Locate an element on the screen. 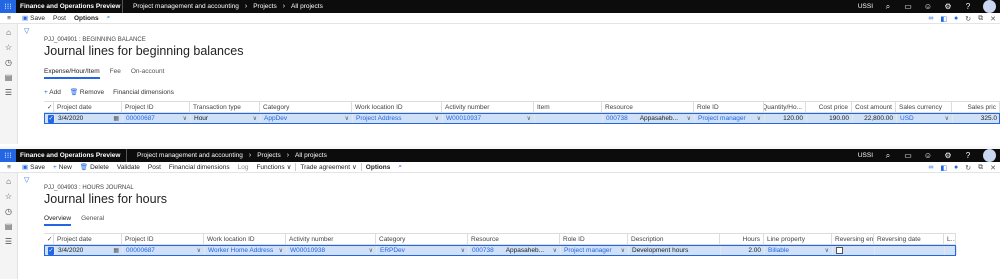 The height and width of the screenshot is (279, 1000). search-icon: ⌕ is located at coordinates (888, 7).